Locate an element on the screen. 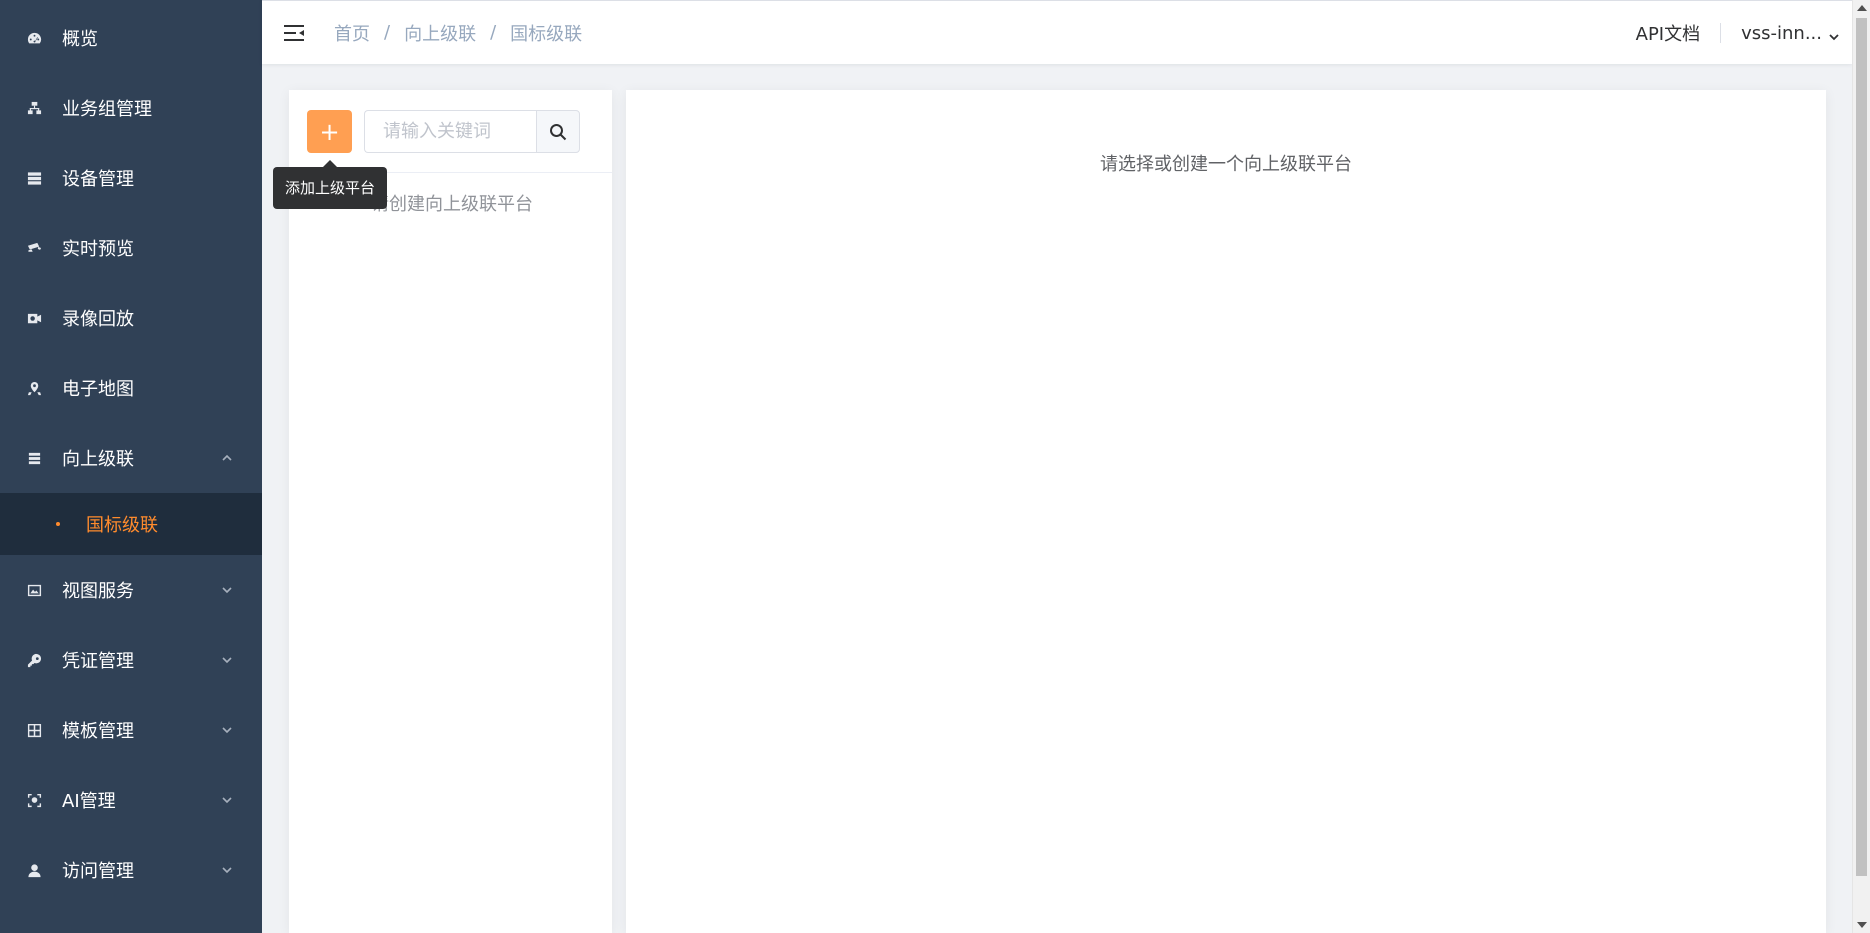  sidebar-item-label: 向上级联 is located at coordinates (98, 459).